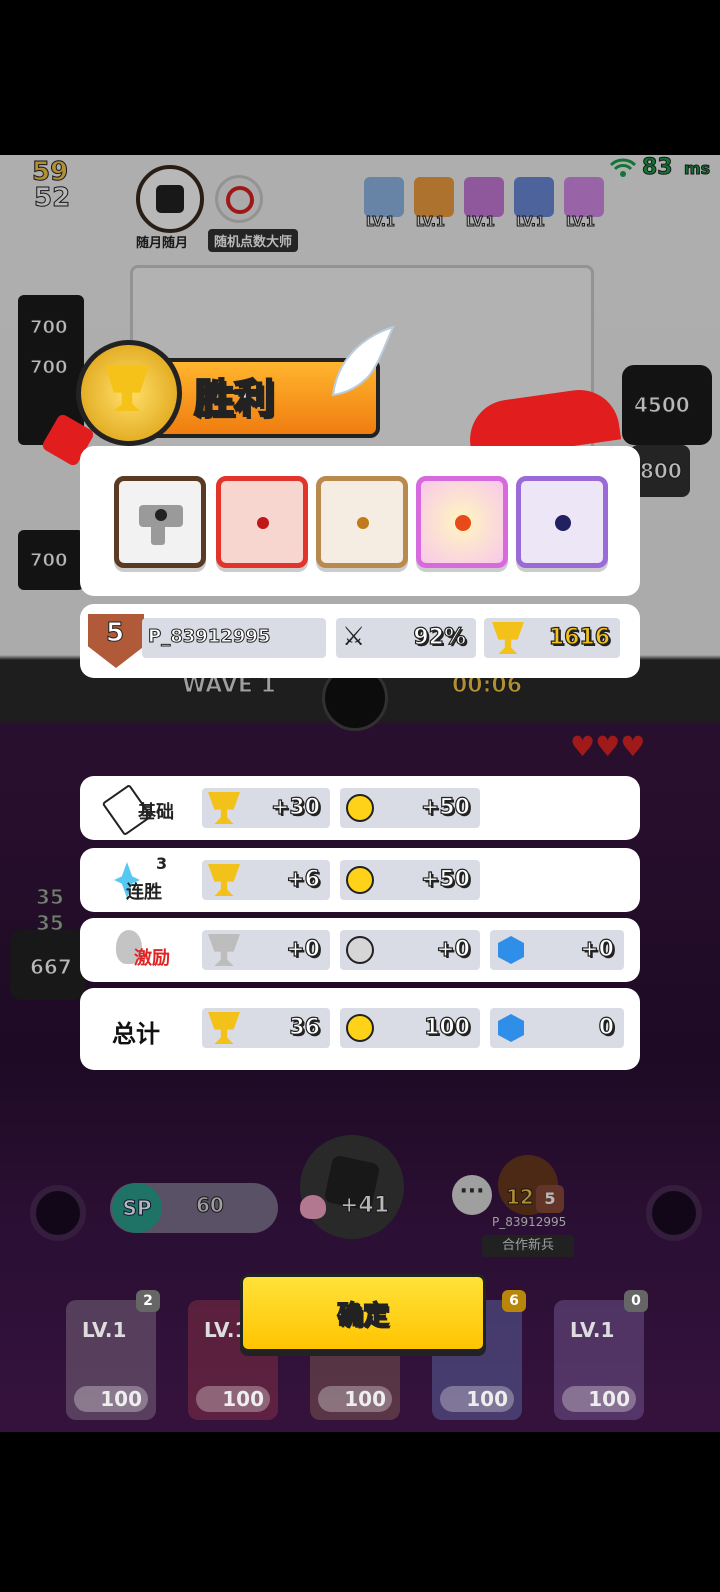 This screenshot has height=1592, width=720. I want to click on reward-row-total: 总计 36 100 0, so click(360, 1029).